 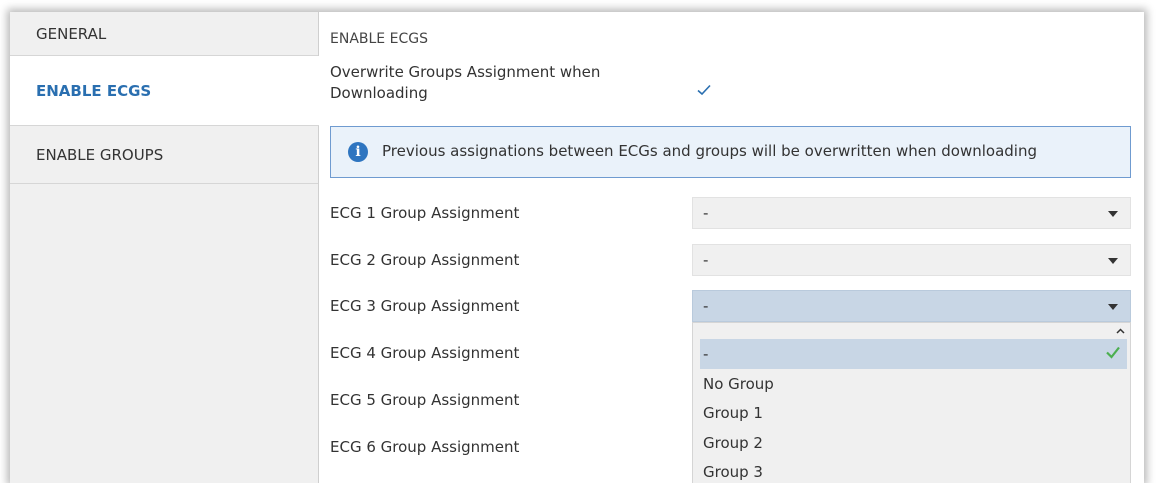 What do you see at coordinates (100, 154) in the screenshot?
I see `sidebar-item-label: ENABLE GROUPS` at bounding box center [100, 154].